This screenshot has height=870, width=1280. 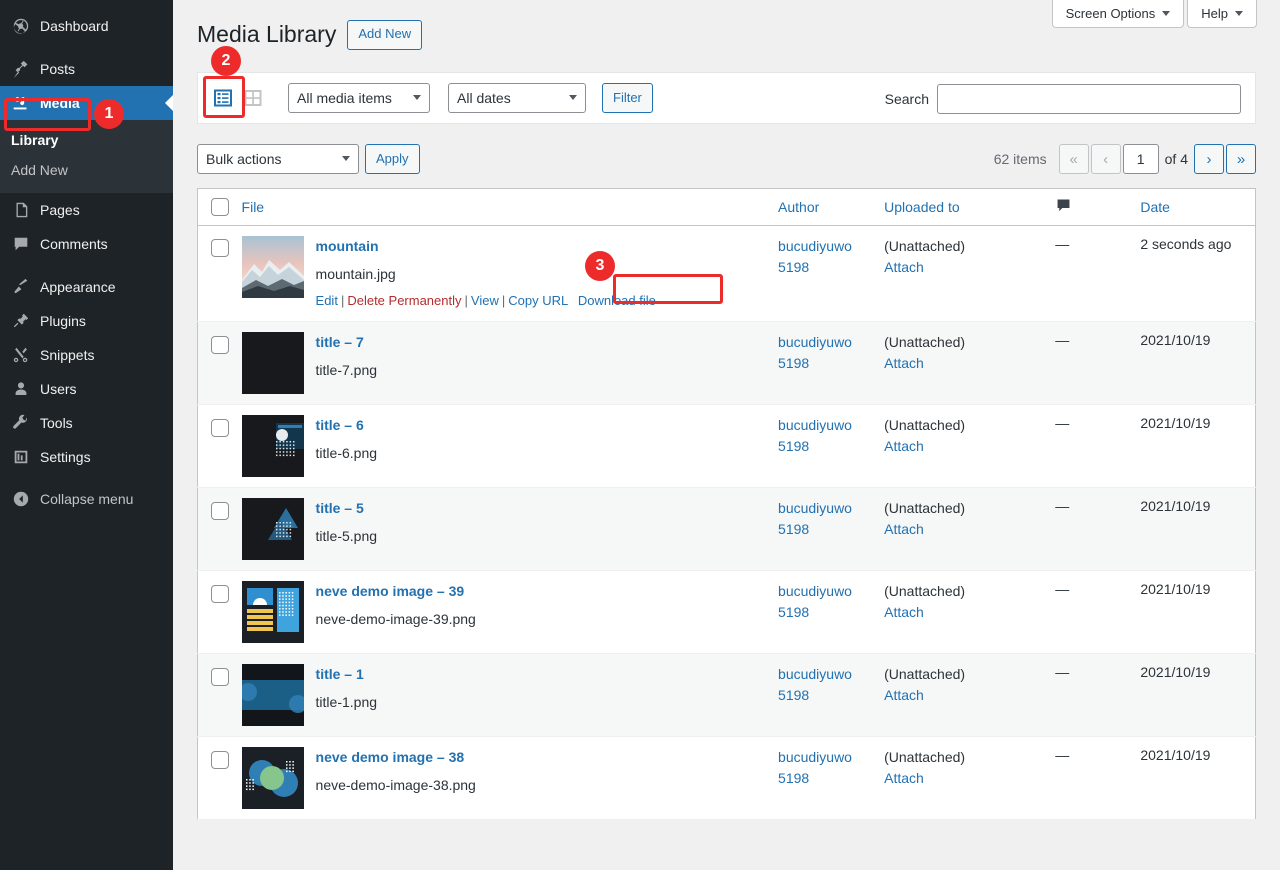 I want to click on sidebar-item-dashboard: Dashboard, so click(x=86, y=26).